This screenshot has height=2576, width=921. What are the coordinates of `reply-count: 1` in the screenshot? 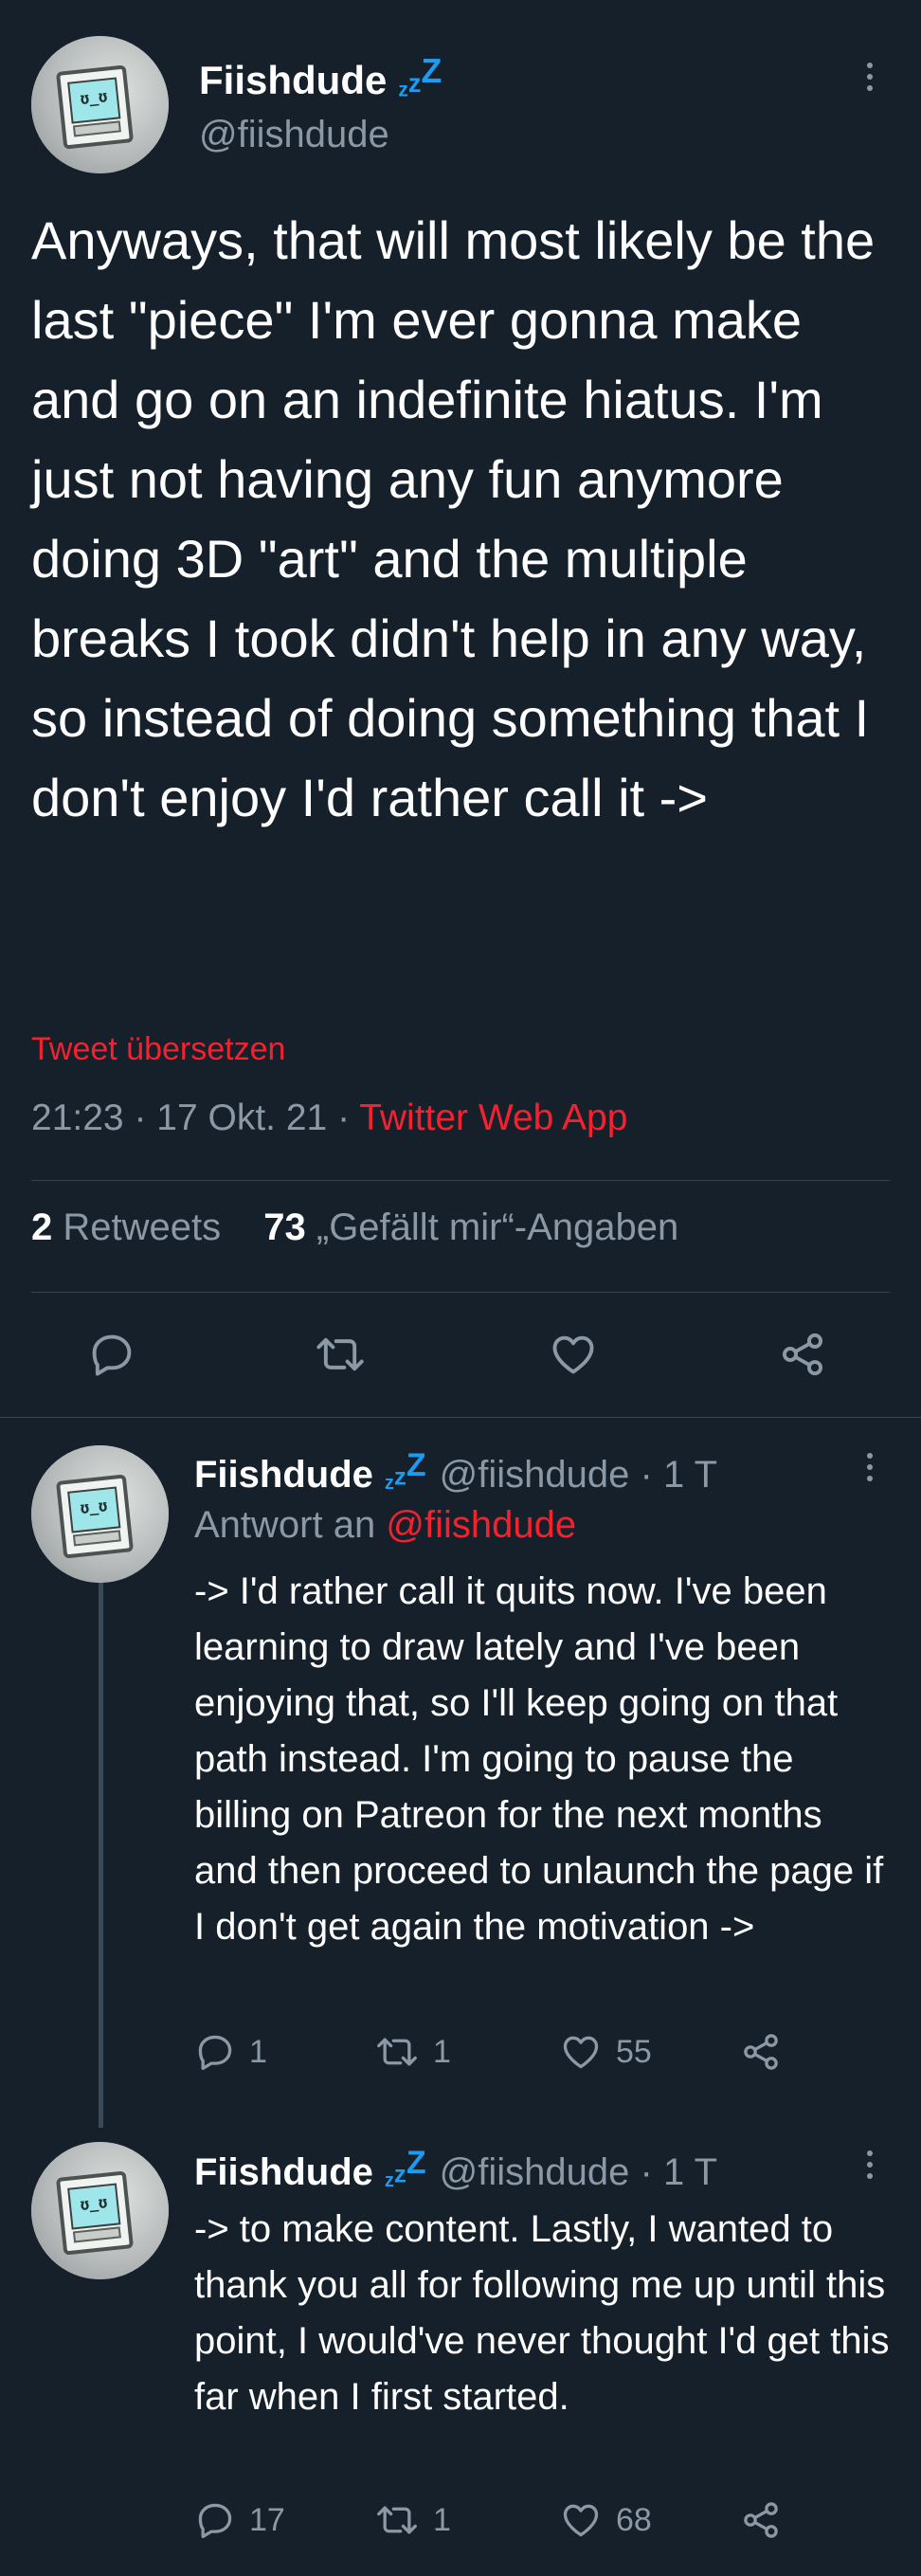 It's located at (258, 2051).